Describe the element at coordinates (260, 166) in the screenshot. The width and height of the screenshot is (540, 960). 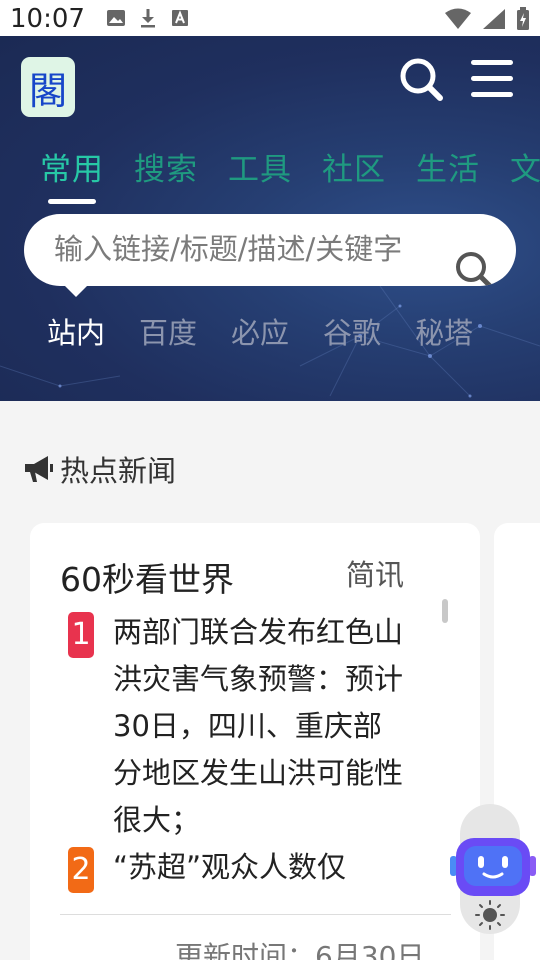
I see `tab-tools: 工具` at that location.